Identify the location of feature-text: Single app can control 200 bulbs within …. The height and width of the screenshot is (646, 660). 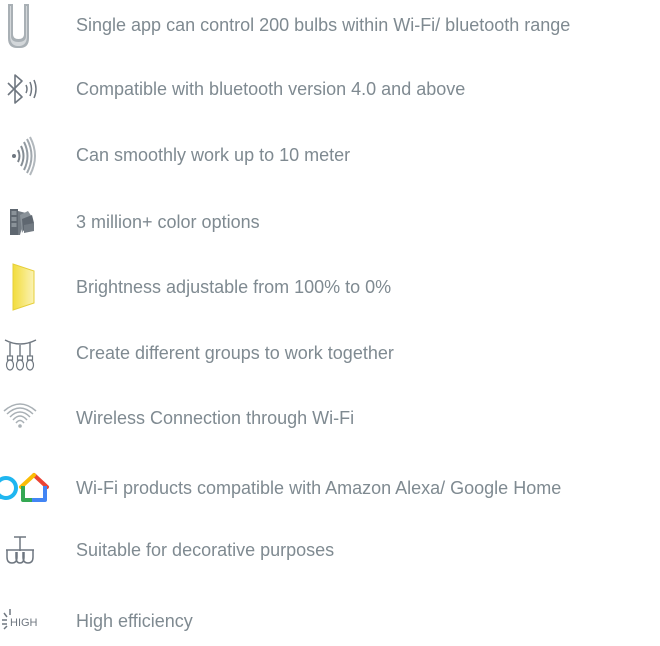
(323, 25).